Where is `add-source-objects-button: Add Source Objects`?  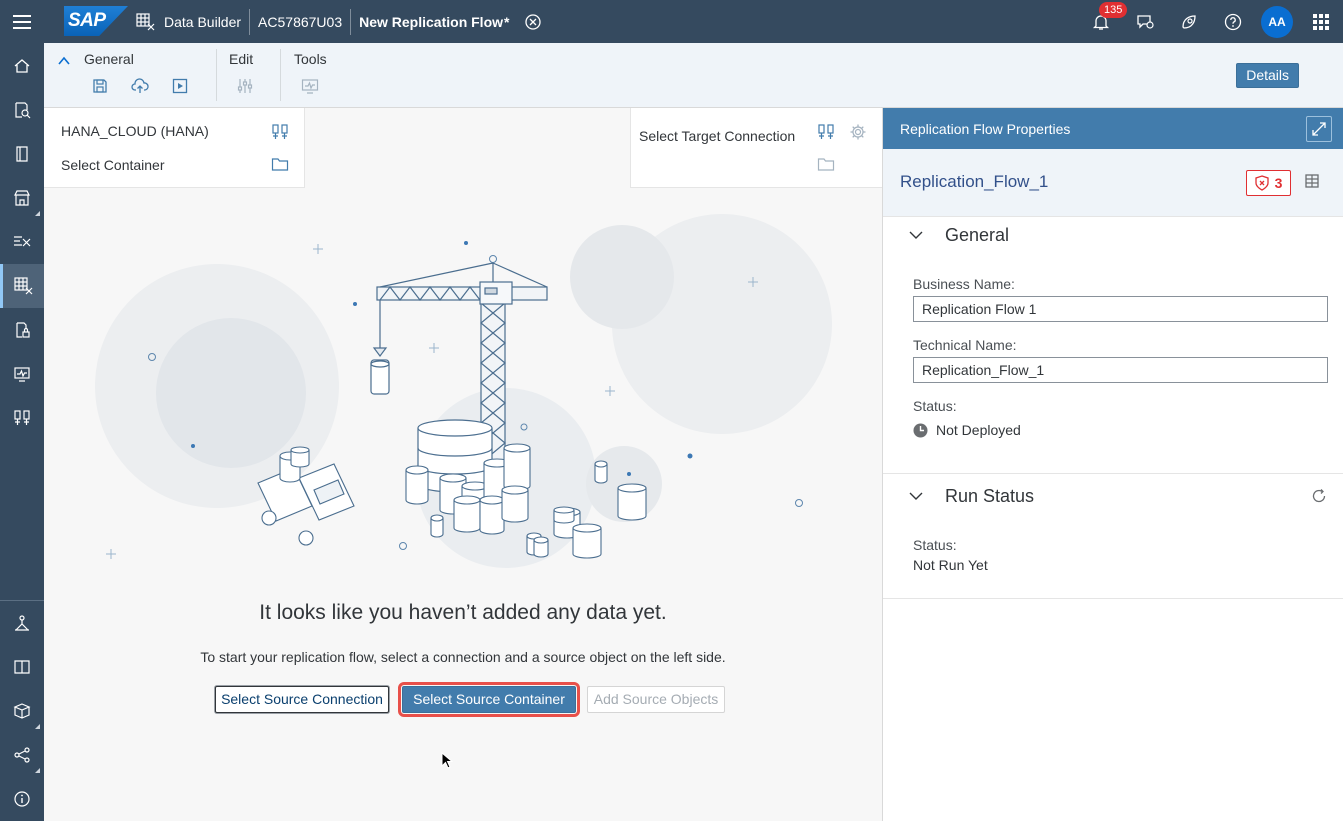 add-source-objects-button: Add Source Objects is located at coordinates (656, 699).